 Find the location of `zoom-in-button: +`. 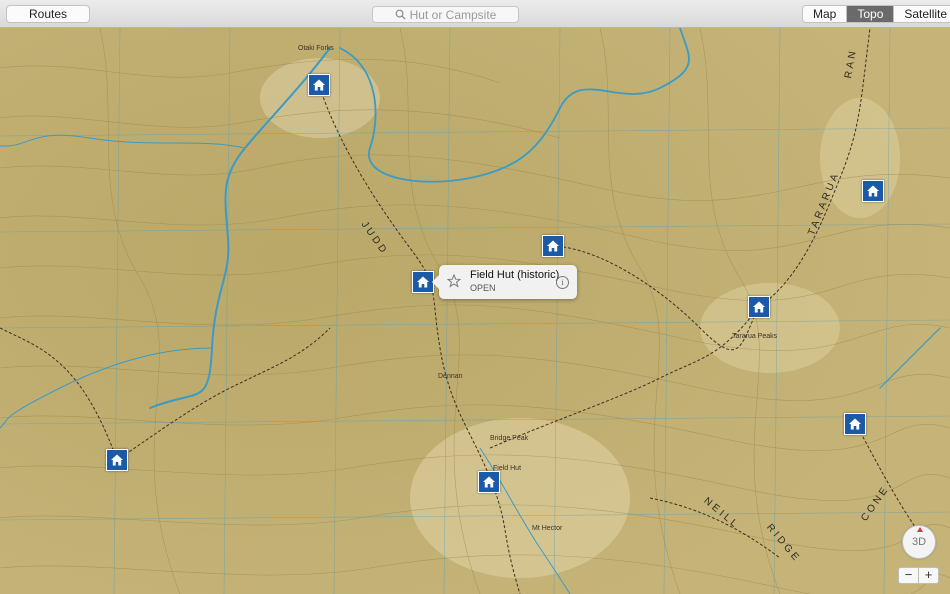

zoom-in-button: + is located at coordinates (928, 575).